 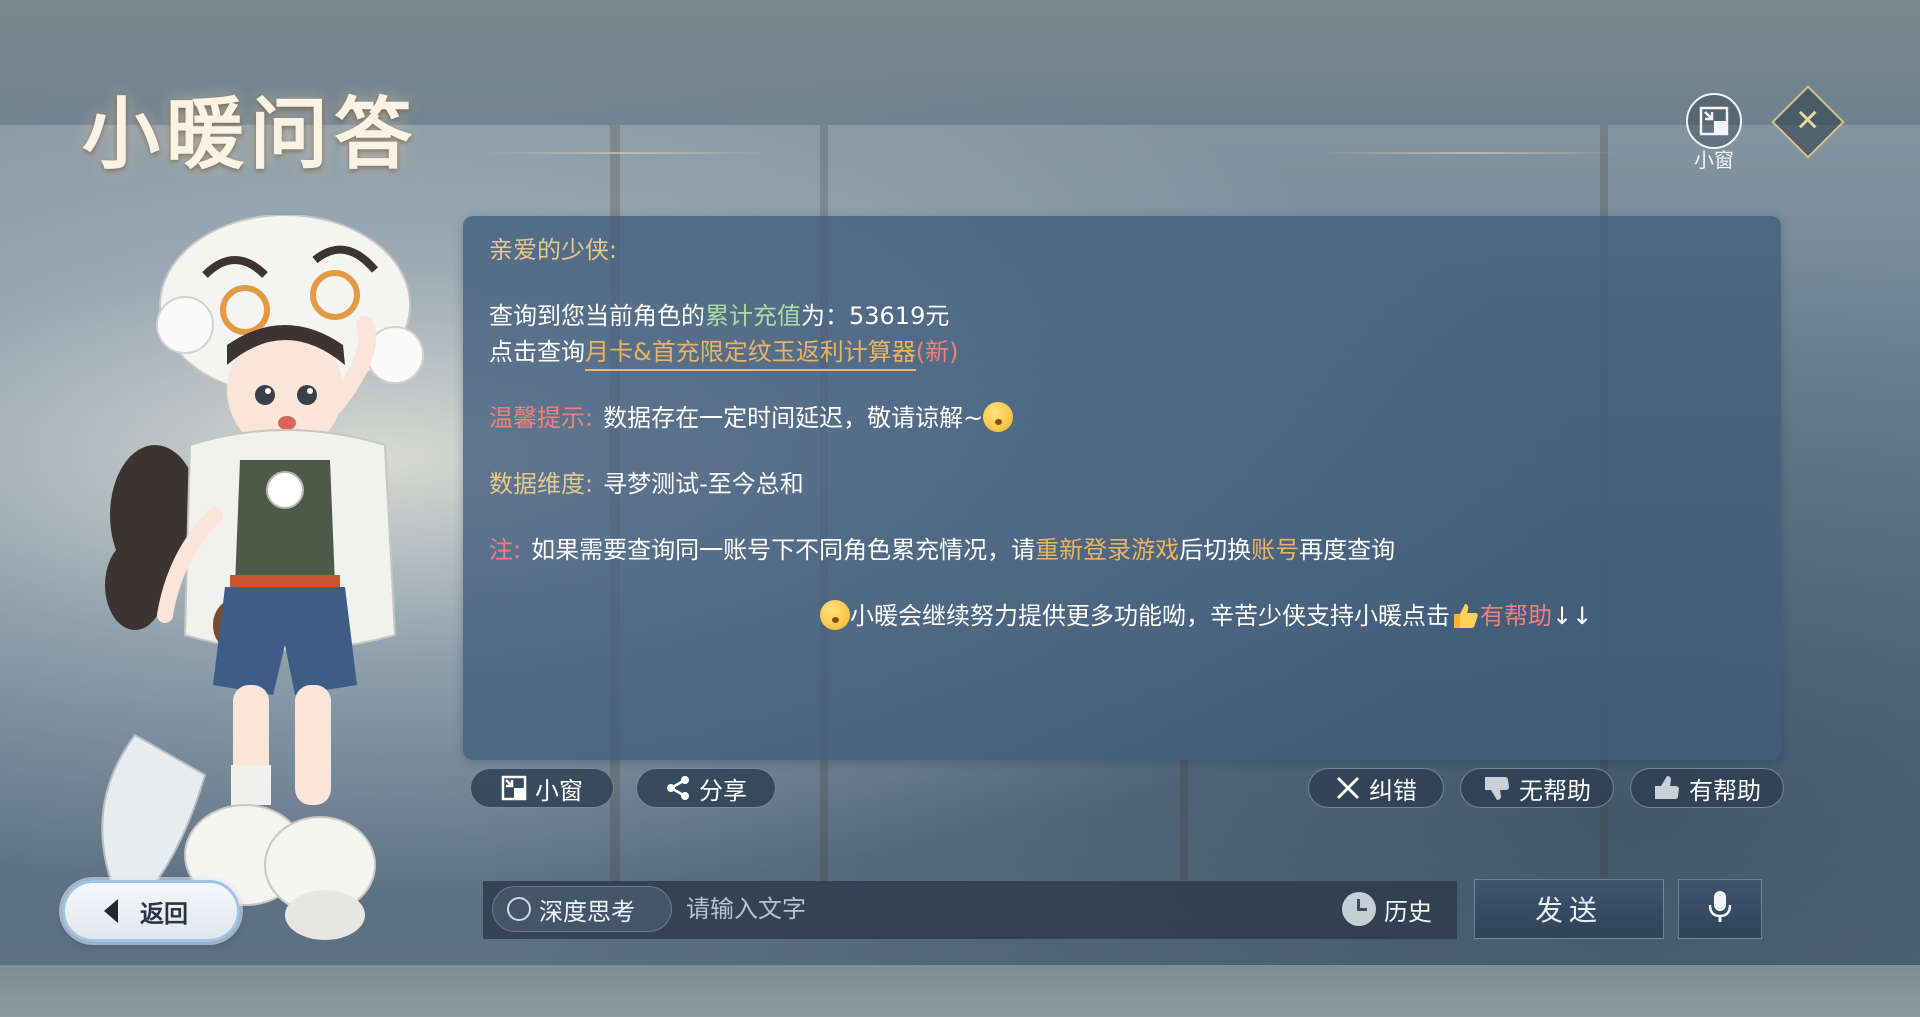 I want to click on mini-window-button-label: 小窗, so click(x=559, y=790).